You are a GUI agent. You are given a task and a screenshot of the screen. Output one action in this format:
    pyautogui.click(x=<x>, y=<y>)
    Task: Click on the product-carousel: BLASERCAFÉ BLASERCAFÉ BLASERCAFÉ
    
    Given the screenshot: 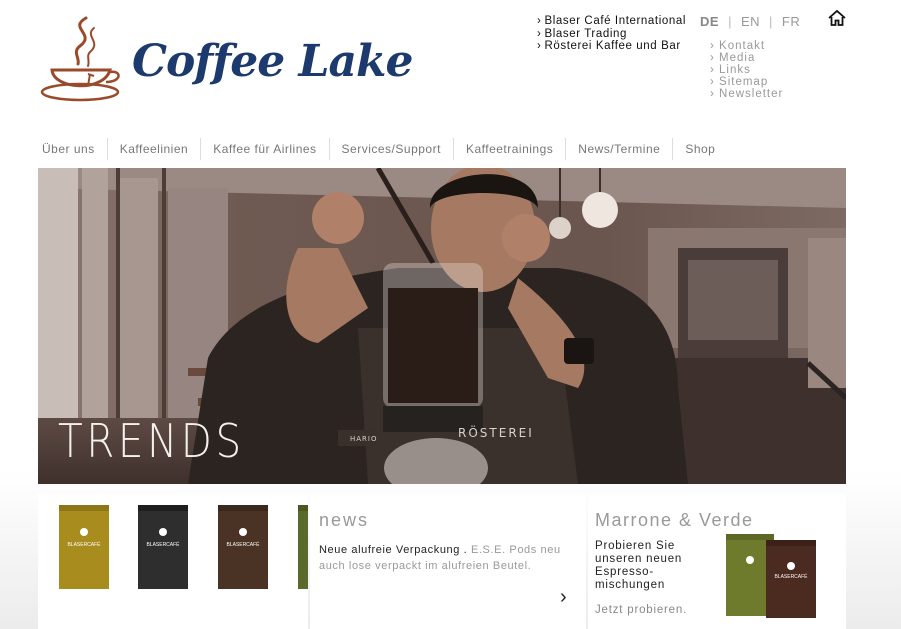 What is the action you would take?
    pyautogui.click(x=173, y=561)
    